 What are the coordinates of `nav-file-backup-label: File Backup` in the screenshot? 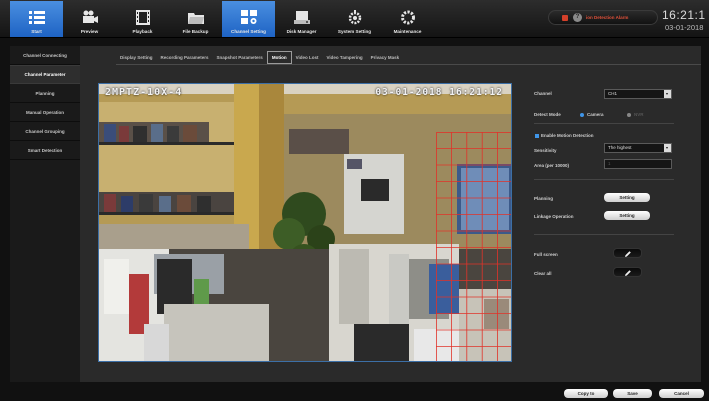 It's located at (195, 31).